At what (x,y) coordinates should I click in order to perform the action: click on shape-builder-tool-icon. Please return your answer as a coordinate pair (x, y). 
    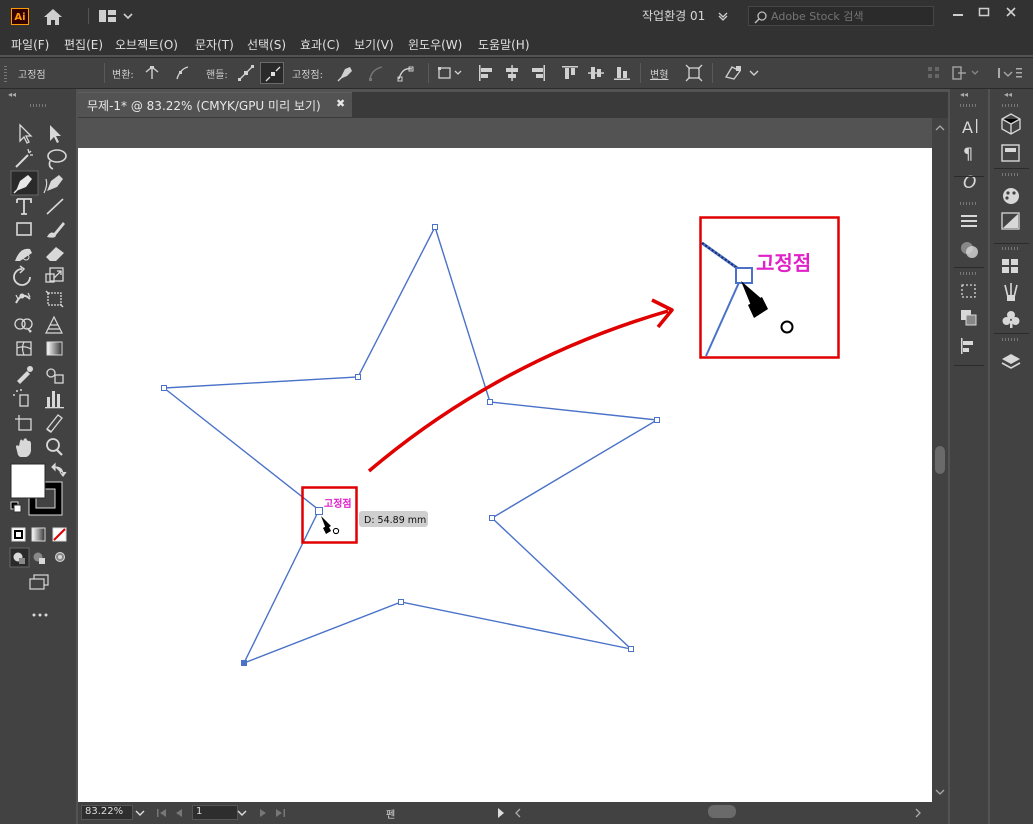
    Looking at the image, I should click on (23, 325).